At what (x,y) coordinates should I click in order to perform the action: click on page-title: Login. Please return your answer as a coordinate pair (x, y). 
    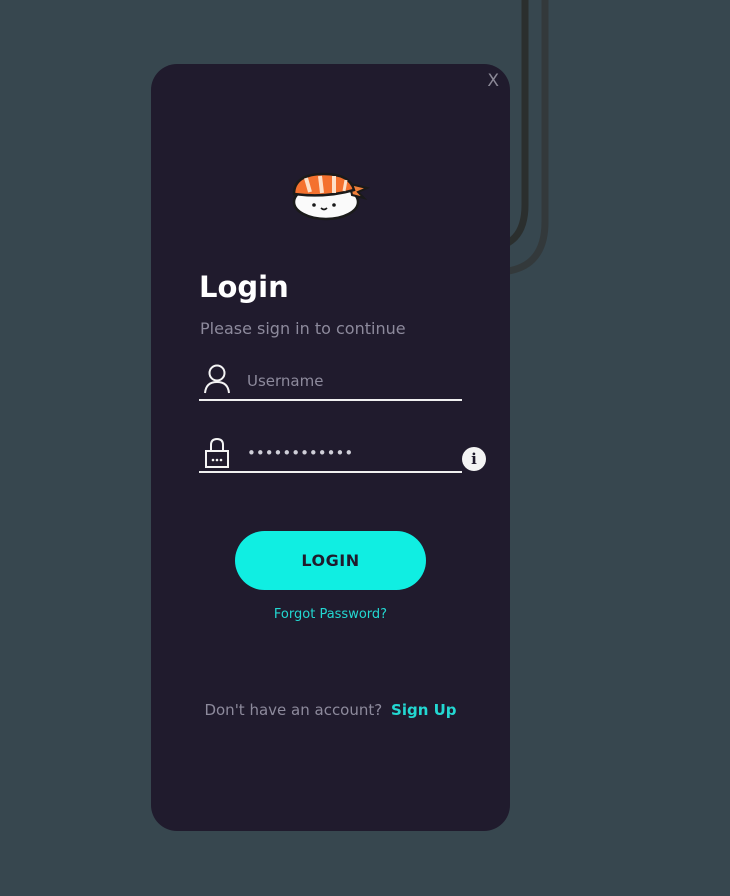
    Looking at the image, I should click on (244, 287).